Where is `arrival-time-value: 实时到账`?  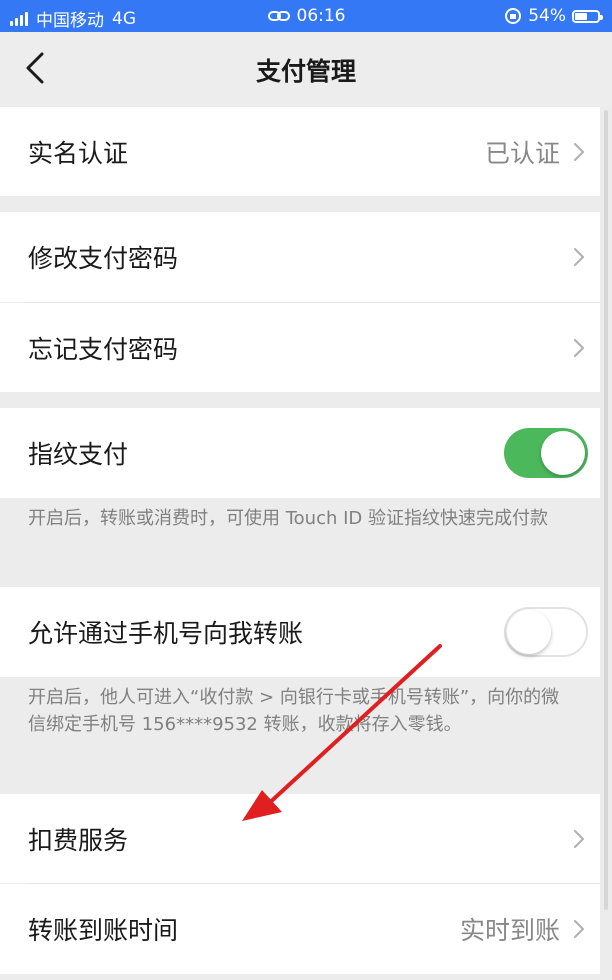
arrival-time-value: 实时到账 is located at coordinates (509, 930).